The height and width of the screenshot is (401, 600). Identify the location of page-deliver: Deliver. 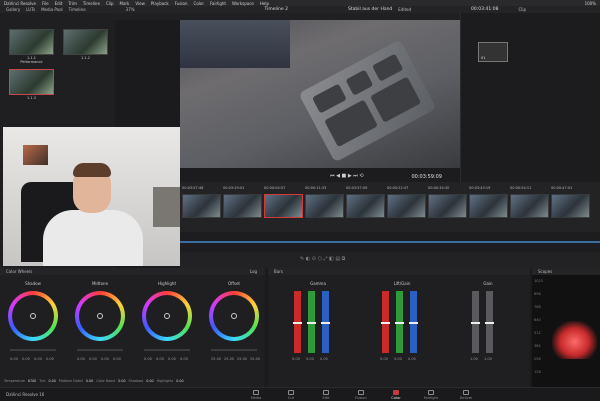
(466, 395).